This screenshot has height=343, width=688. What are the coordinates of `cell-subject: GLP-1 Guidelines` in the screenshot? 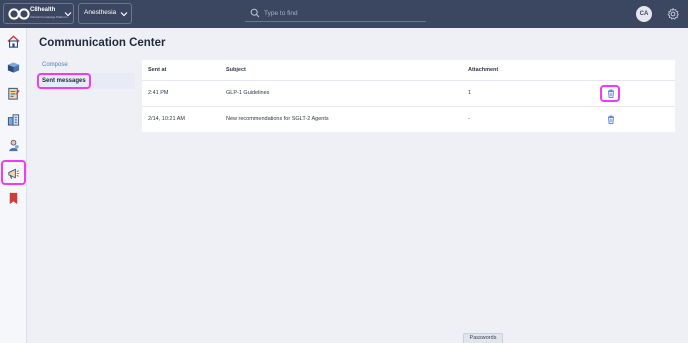 It's located at (248, 93).